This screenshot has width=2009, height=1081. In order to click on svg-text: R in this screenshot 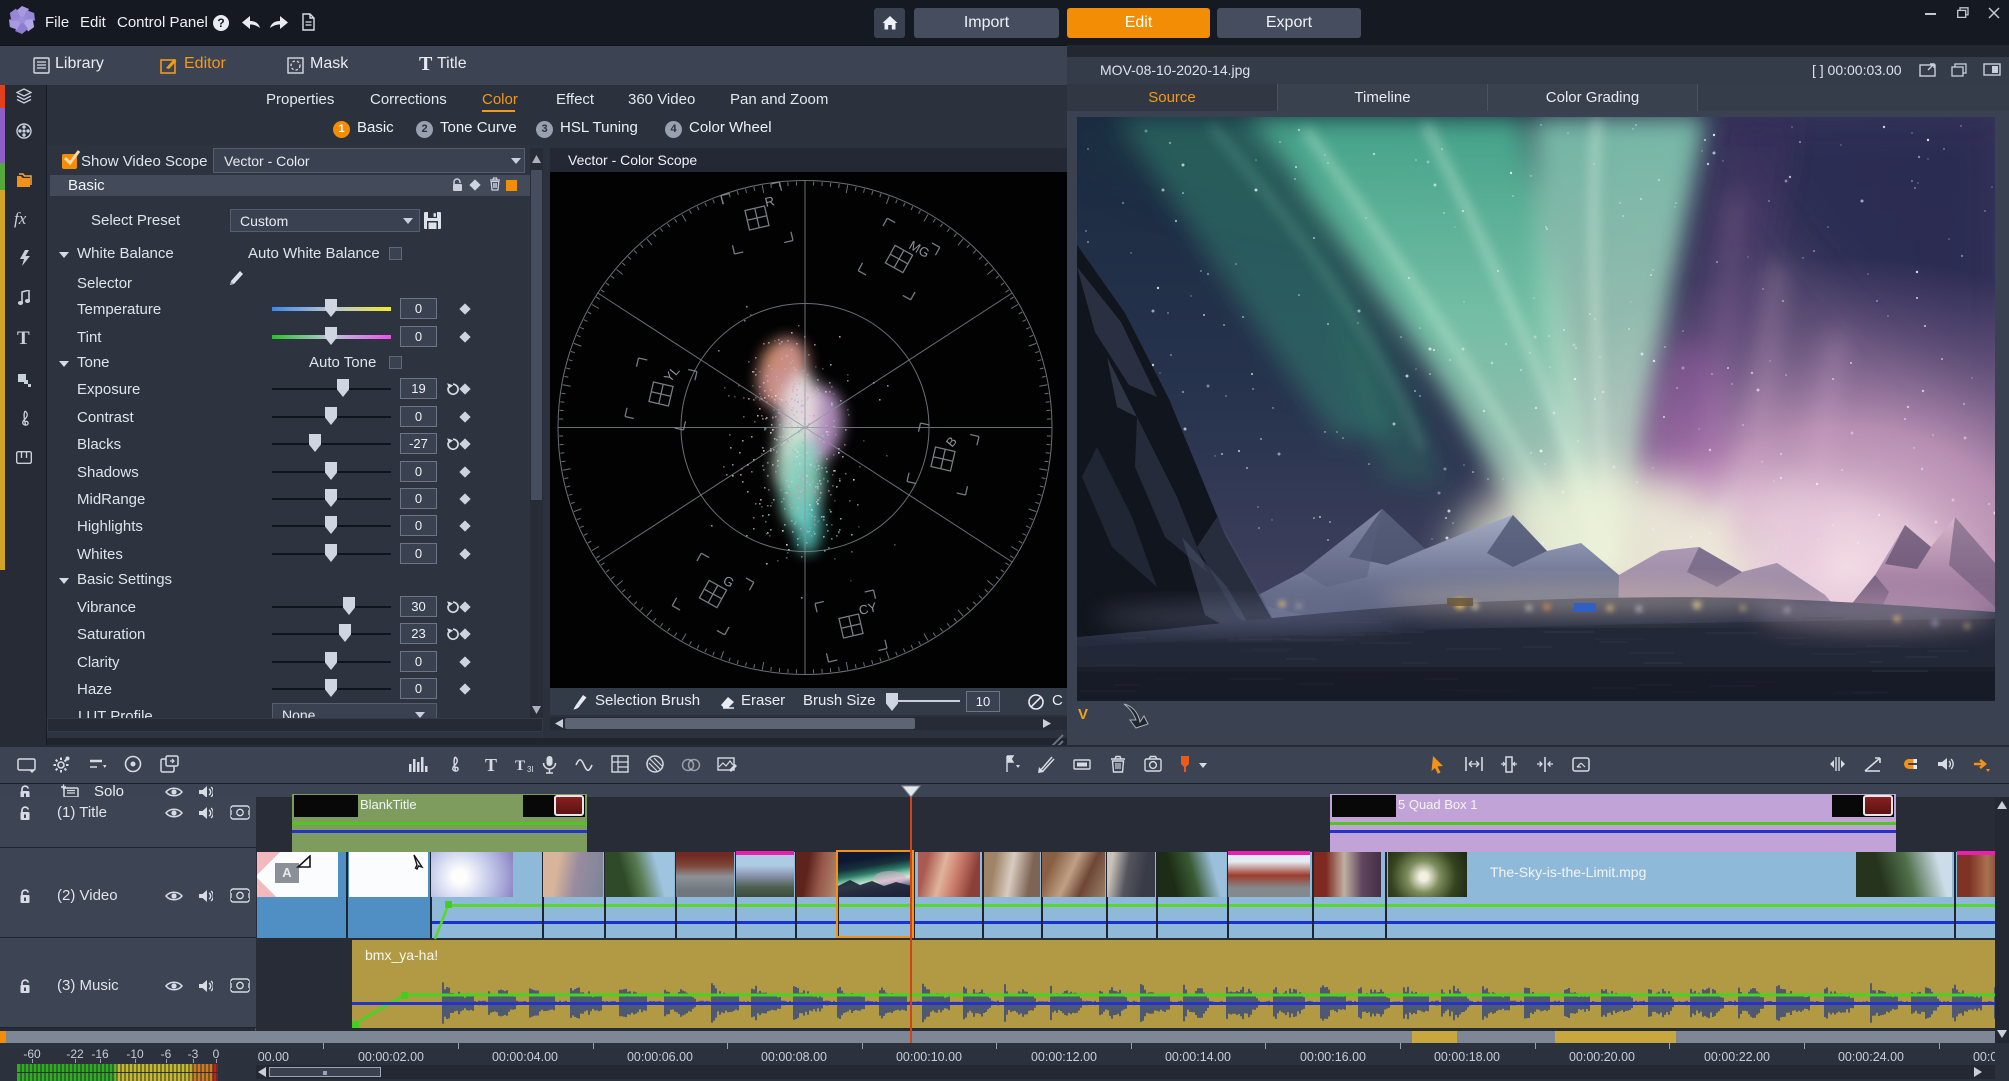, I will do `click(769, 201)`.